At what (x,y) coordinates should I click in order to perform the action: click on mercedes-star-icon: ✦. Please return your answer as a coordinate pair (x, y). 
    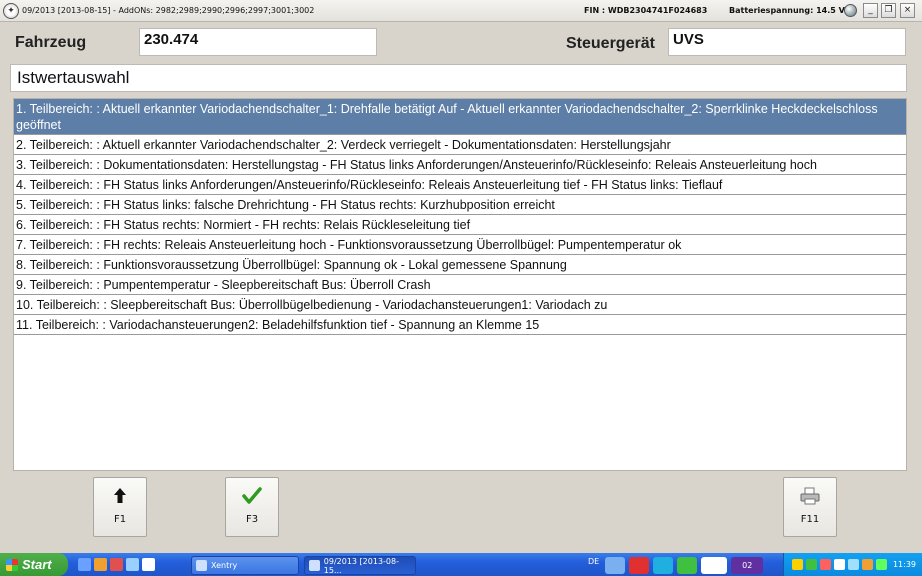
    Looking at the image, I should click on (11, 10).